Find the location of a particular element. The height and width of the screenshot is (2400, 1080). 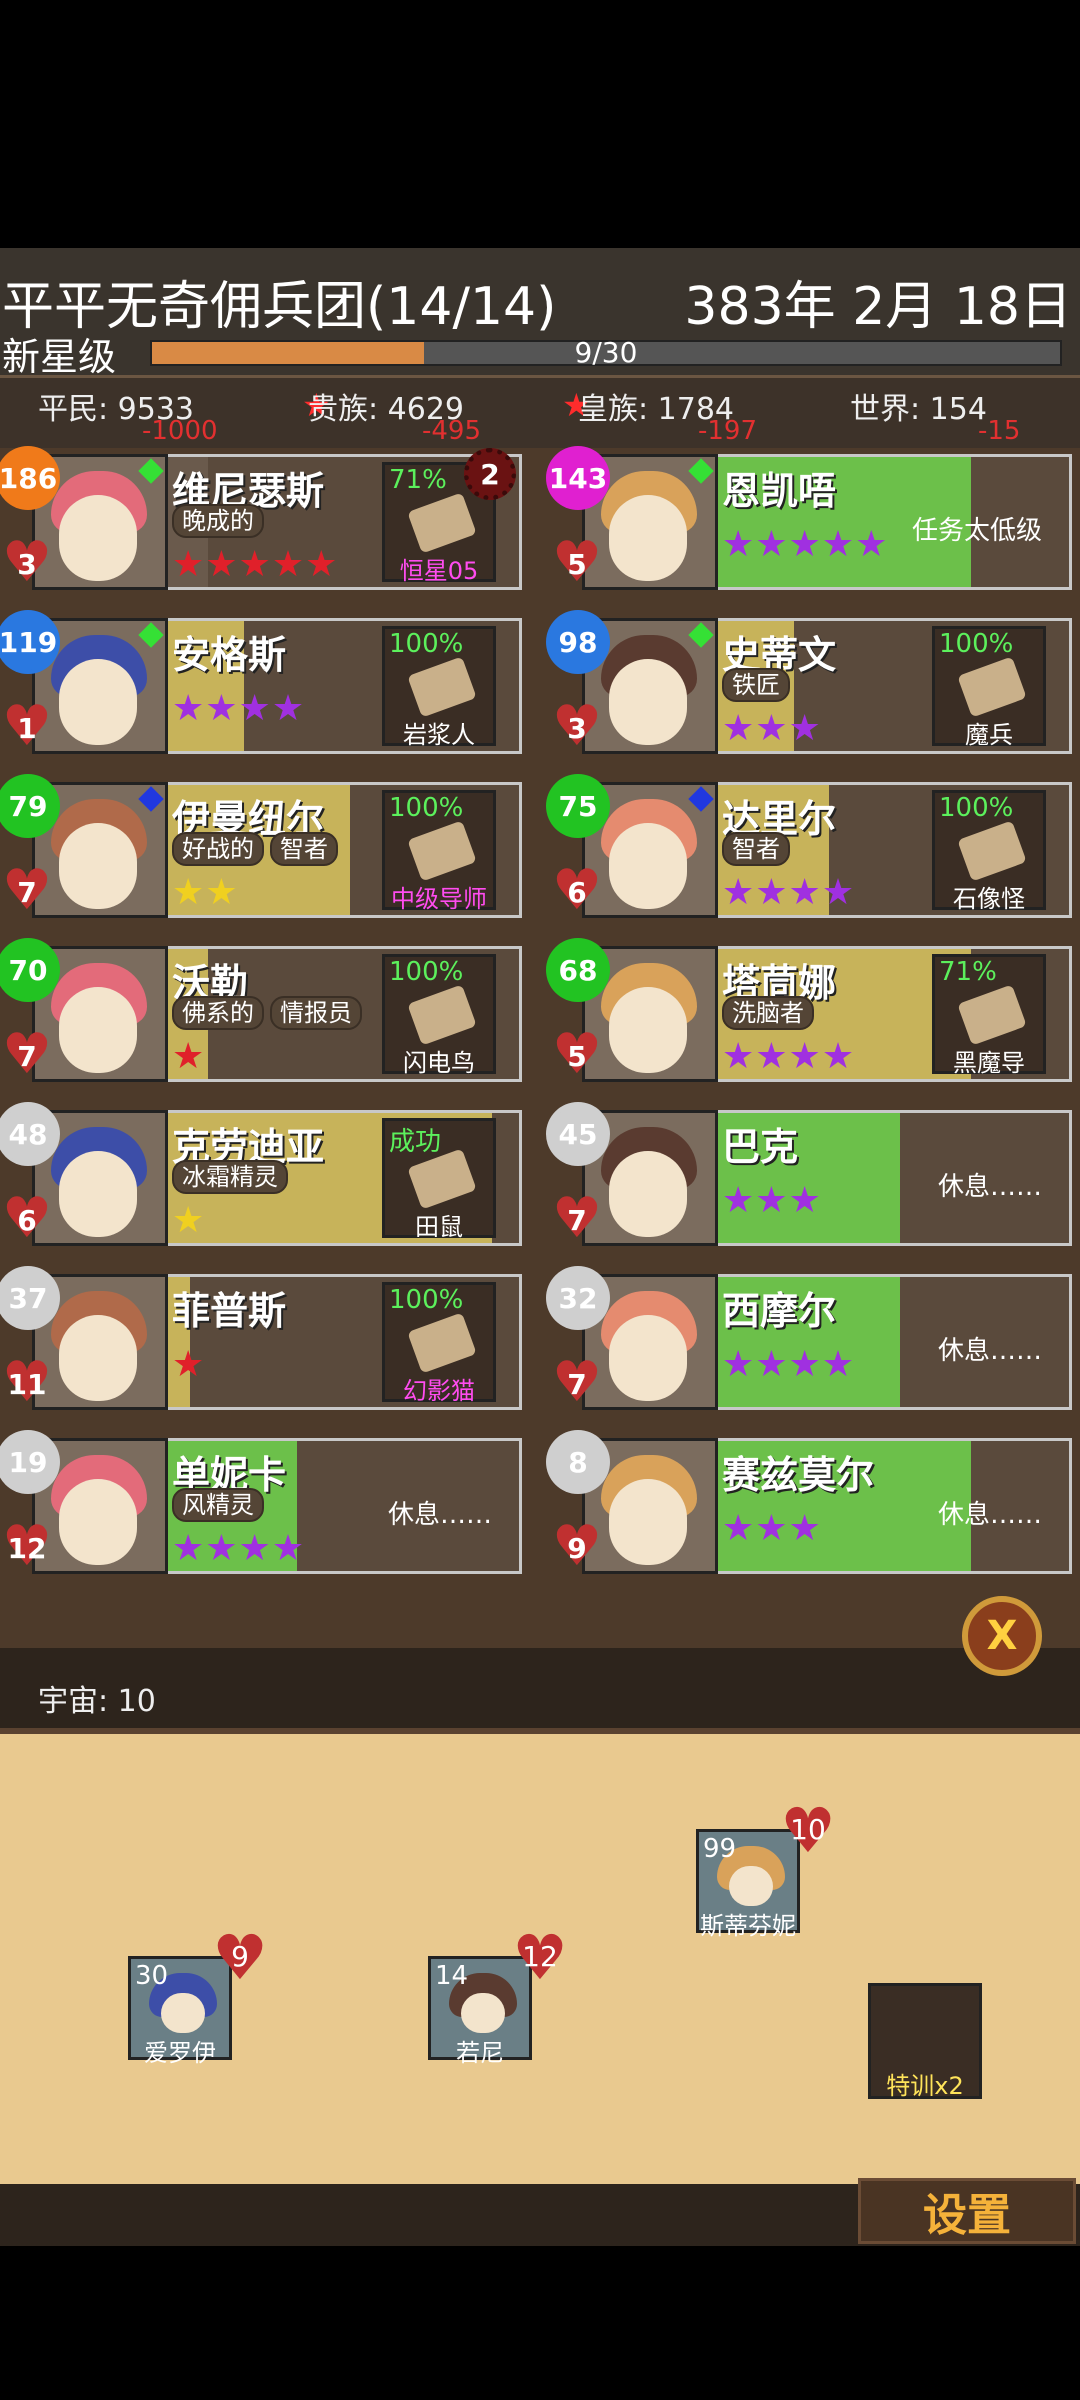

close-icon: X is located at coordinates (1002, 1636).